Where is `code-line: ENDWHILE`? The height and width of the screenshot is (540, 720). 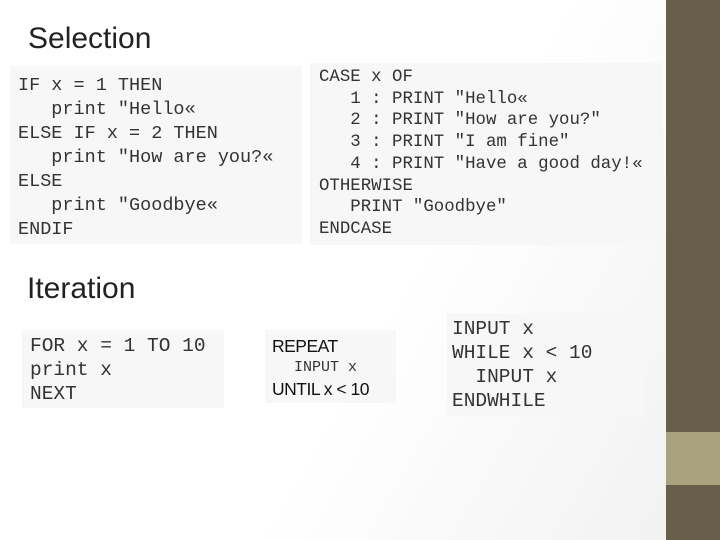
code-line: ENDWHILE is located at coordinates (499, 401).